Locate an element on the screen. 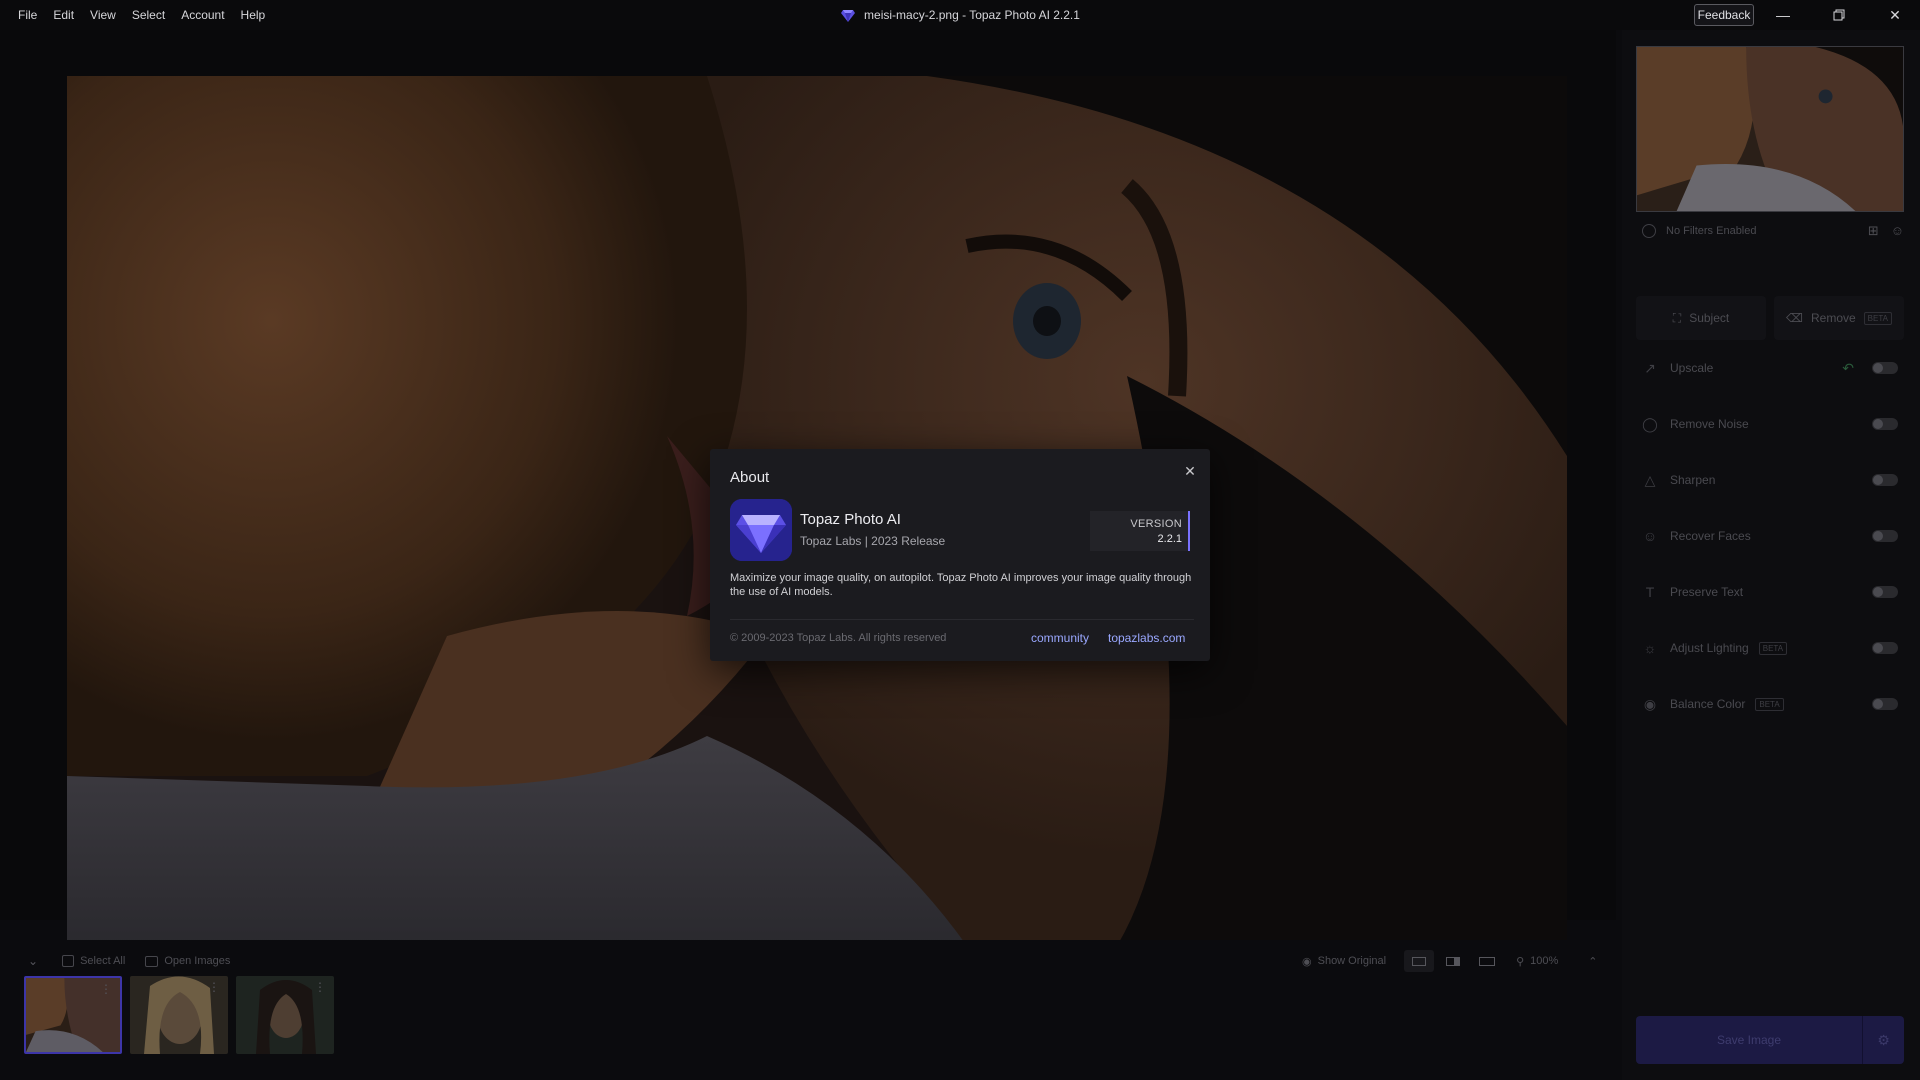 Image resolution: width=1920 pixels, height=1080 pixels. upscale-icon: ↗ is located at coordinates (1650, 367).